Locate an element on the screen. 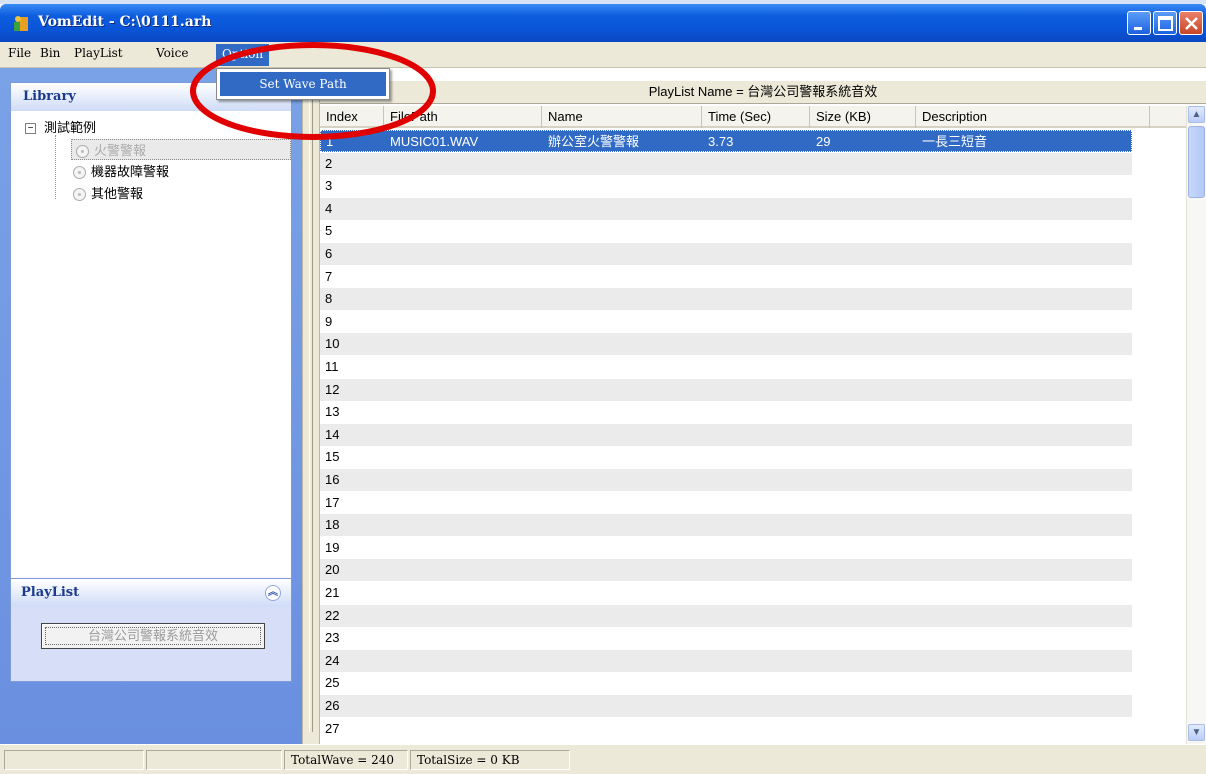  title-bar: VomEdit - C:\0111.arh is located at coordinates (603, 23).